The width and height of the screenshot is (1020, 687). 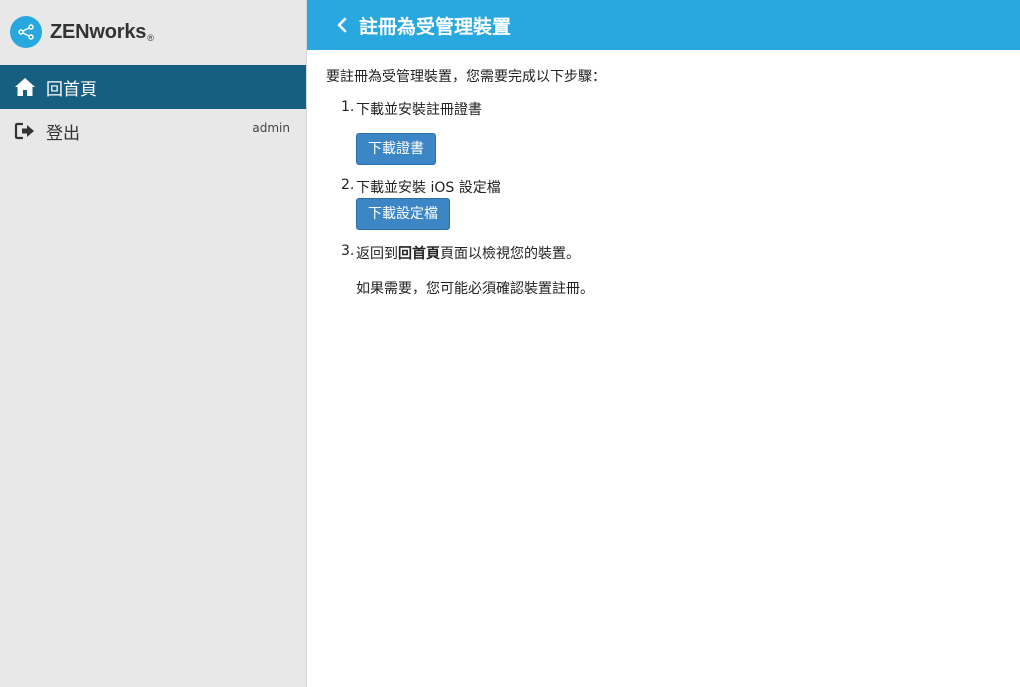 I want to click on step-2: 2. 下載並安裝 iOS 設定檔, so click(x=666, y=187).